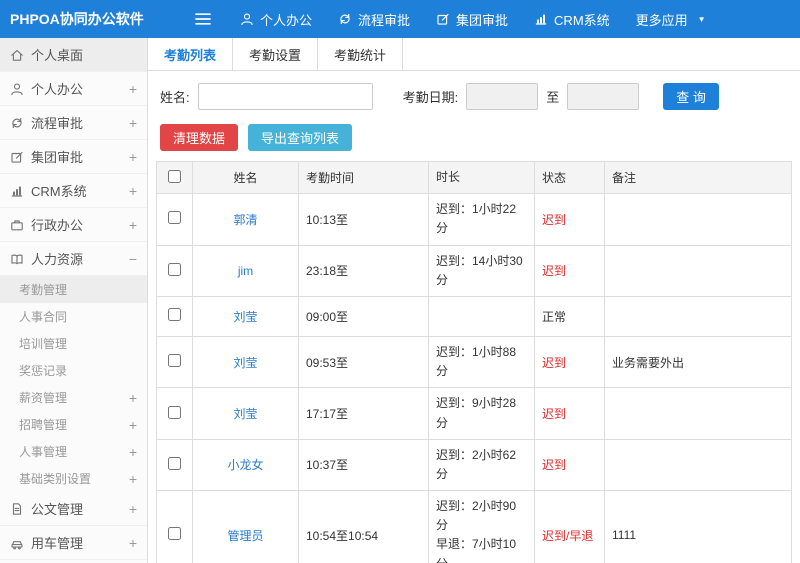 This screenshot has height=563, width=800. What do you see at coordinates (43, 290) in the screenshot?
I see `sidebar-item-label: 考勤管理` at bounding box center [43, 290].